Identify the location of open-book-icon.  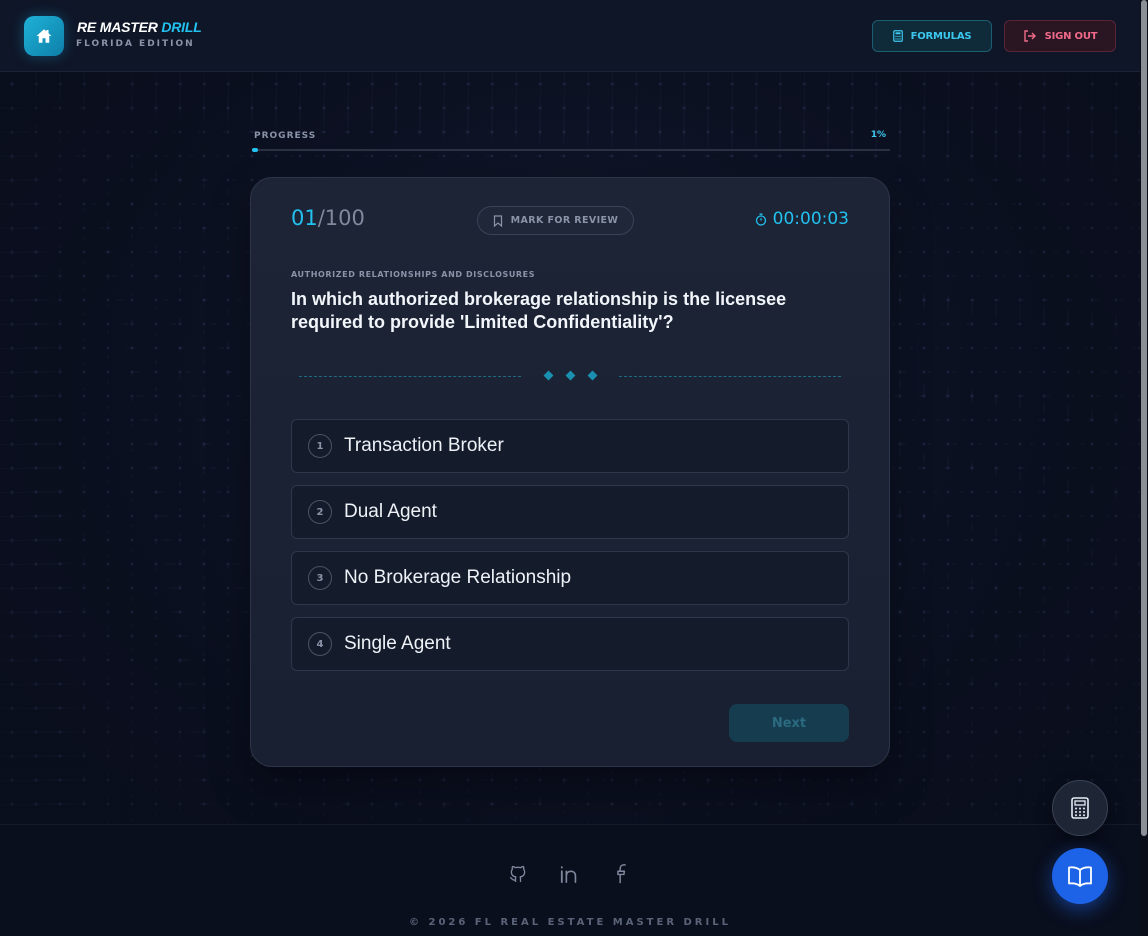
(1080, 876).